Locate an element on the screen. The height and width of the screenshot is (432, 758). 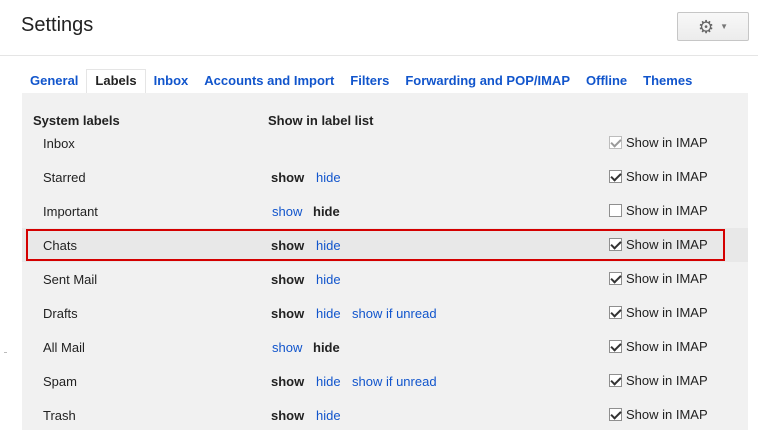
label-row-drafts: Drafts show hide show if unread Show in IMAP is located at coordinates (385, 313).